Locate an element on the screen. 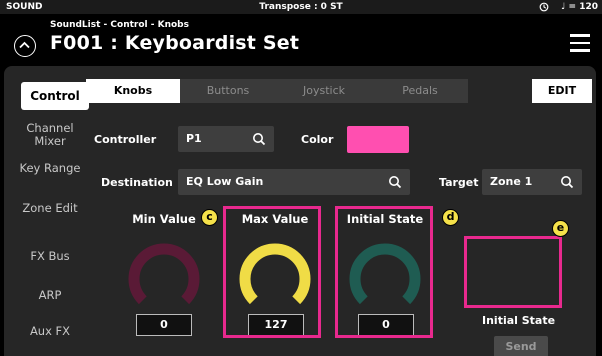 Image resolution: width=602 pixels, height=356 pixels. sidebar-item-channel-mixer: Channel Mixer is located at coordinates (50, 135).